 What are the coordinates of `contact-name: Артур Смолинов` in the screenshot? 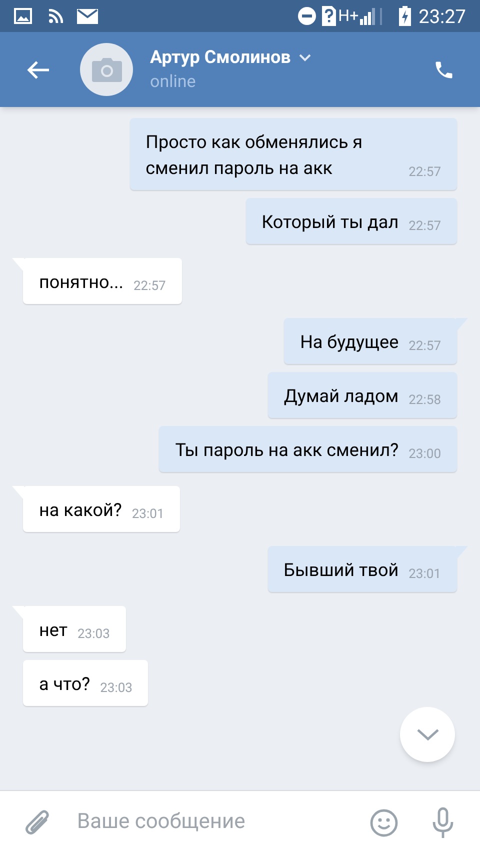 It's located at (220, 58).